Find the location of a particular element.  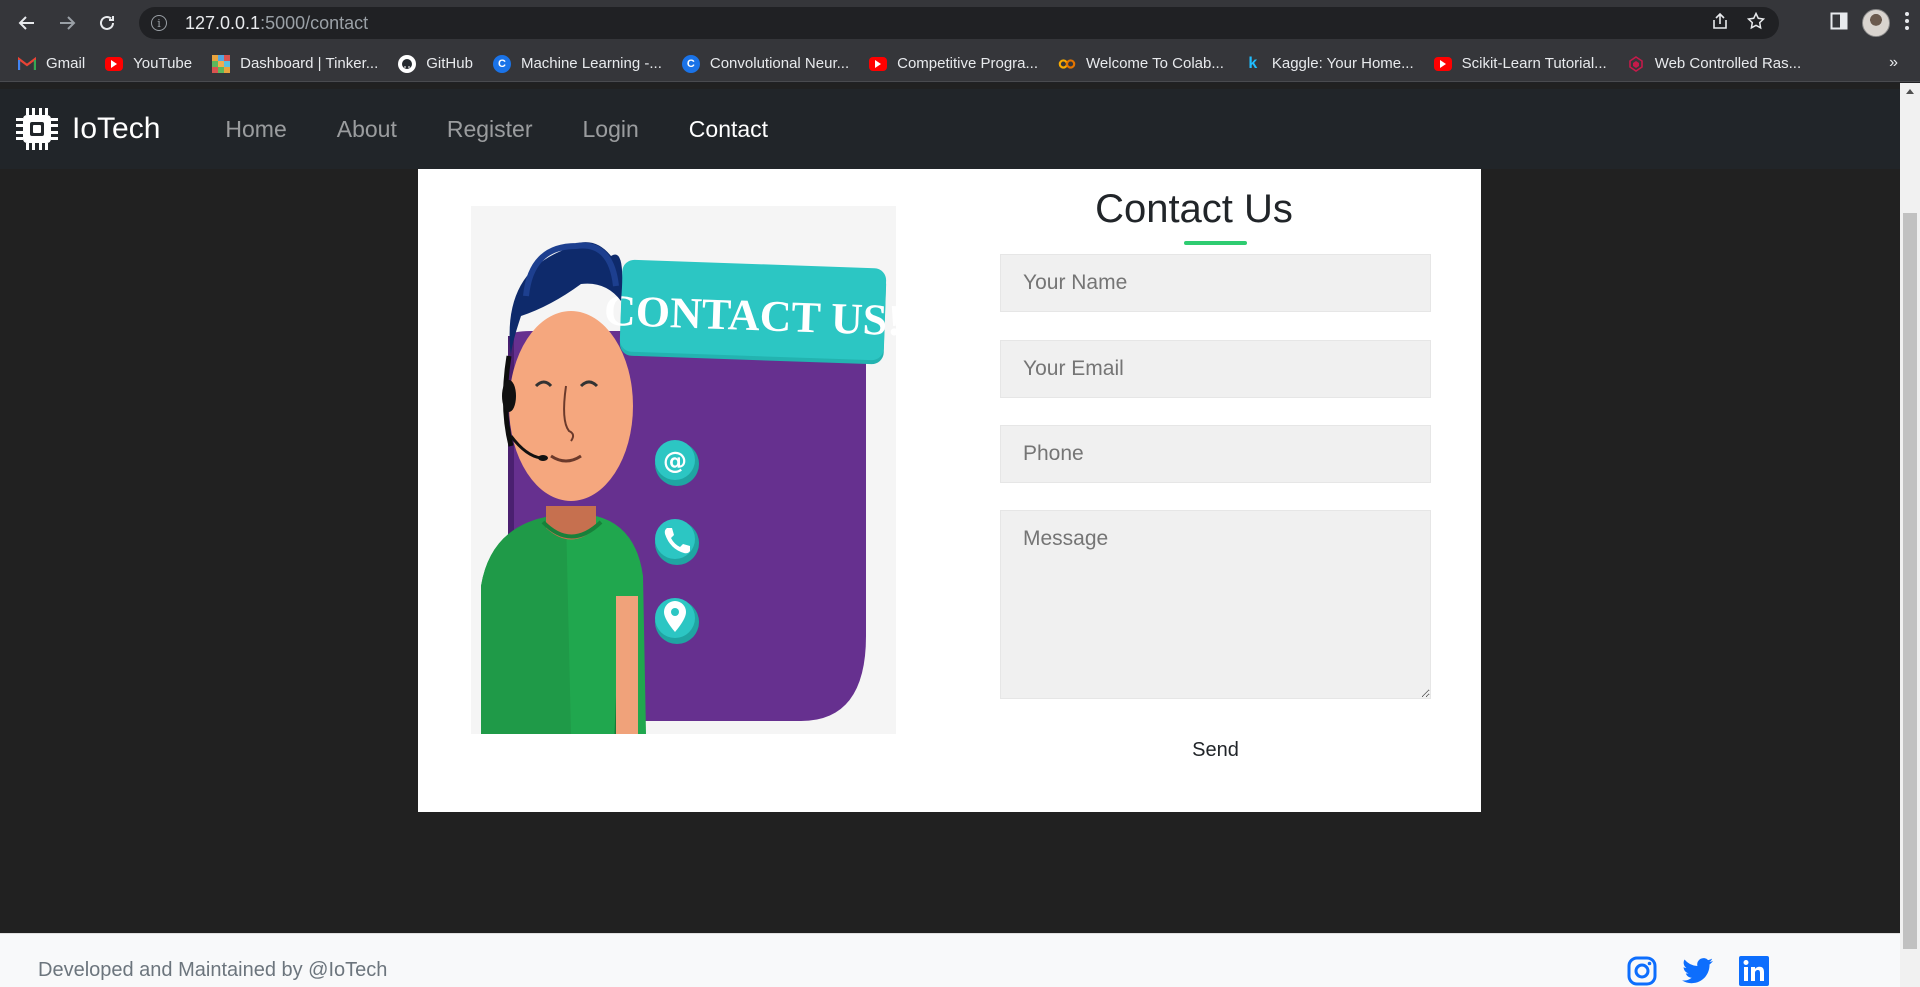

gmail-icon is located at coordinates (27, 64).